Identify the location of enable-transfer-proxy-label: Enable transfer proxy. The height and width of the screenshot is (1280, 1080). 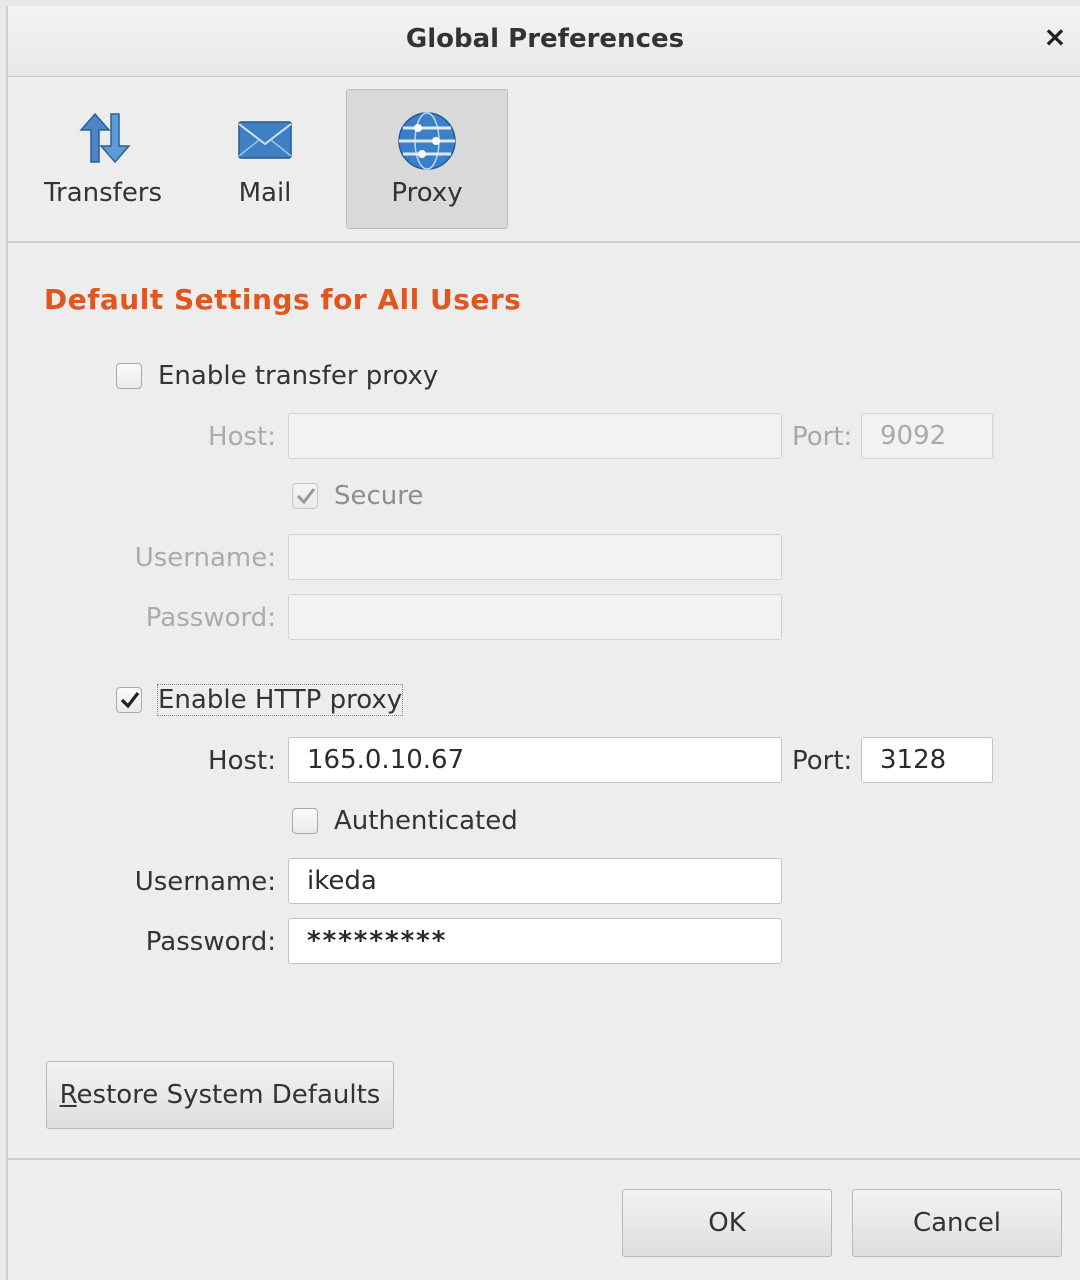
(298, 376).